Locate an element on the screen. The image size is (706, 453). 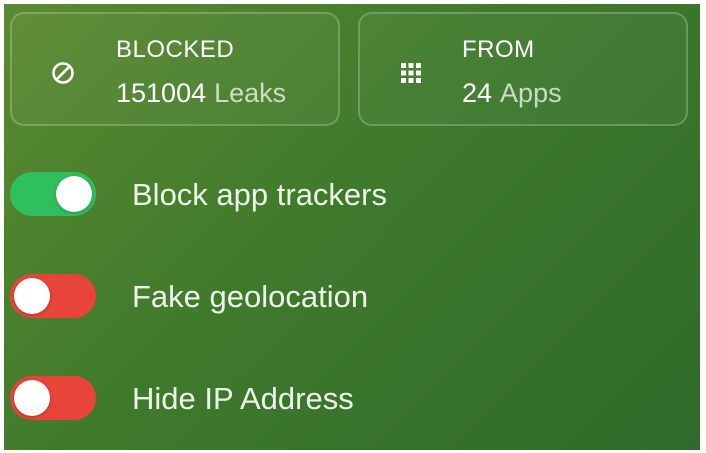
from-title: FROM is located at coordinates (498, 49).